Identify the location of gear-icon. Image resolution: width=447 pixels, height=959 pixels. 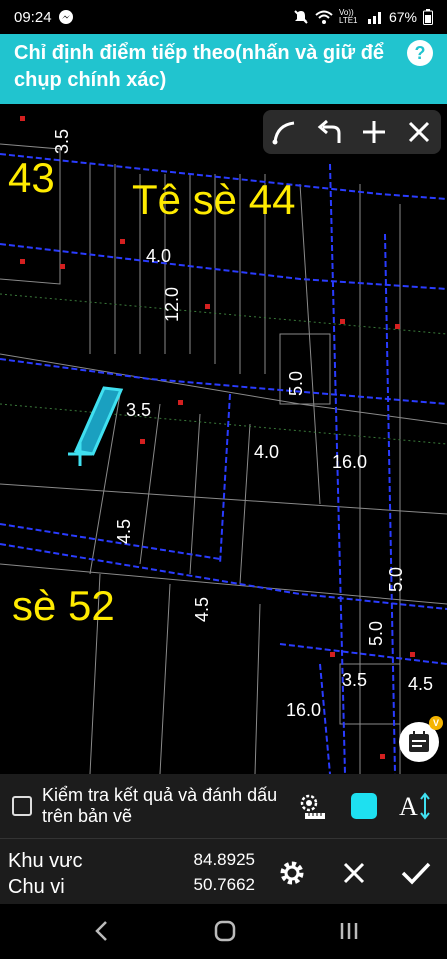
(292, 873).